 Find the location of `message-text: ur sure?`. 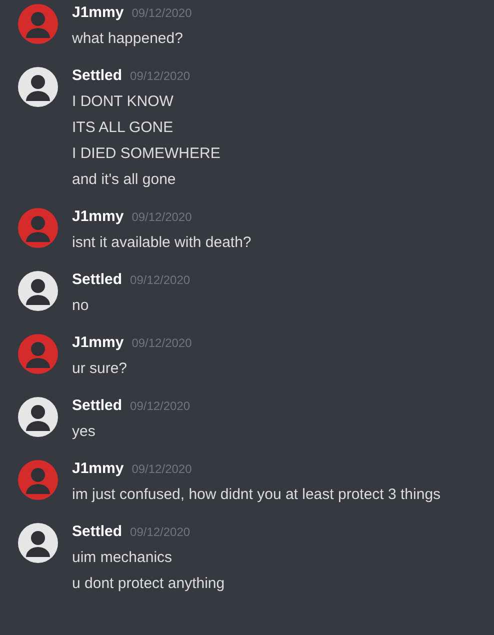

message-text: ur sure? is located at coordinates (100, 369).